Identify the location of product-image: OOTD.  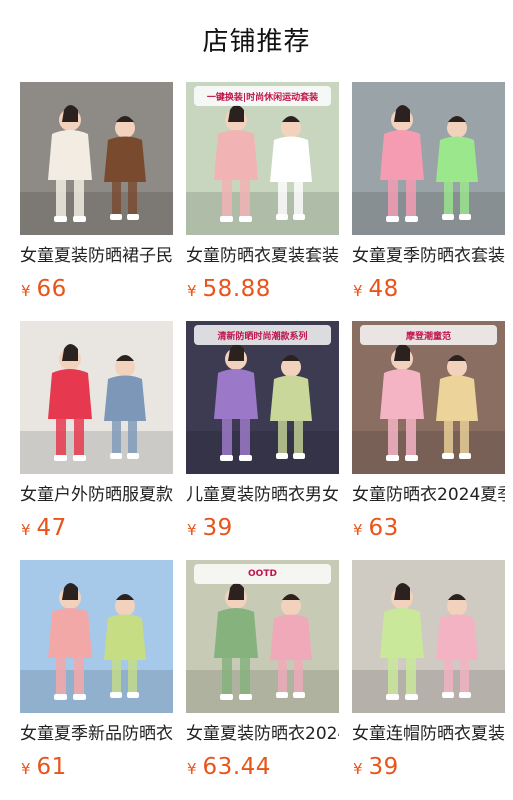
(262, 636).